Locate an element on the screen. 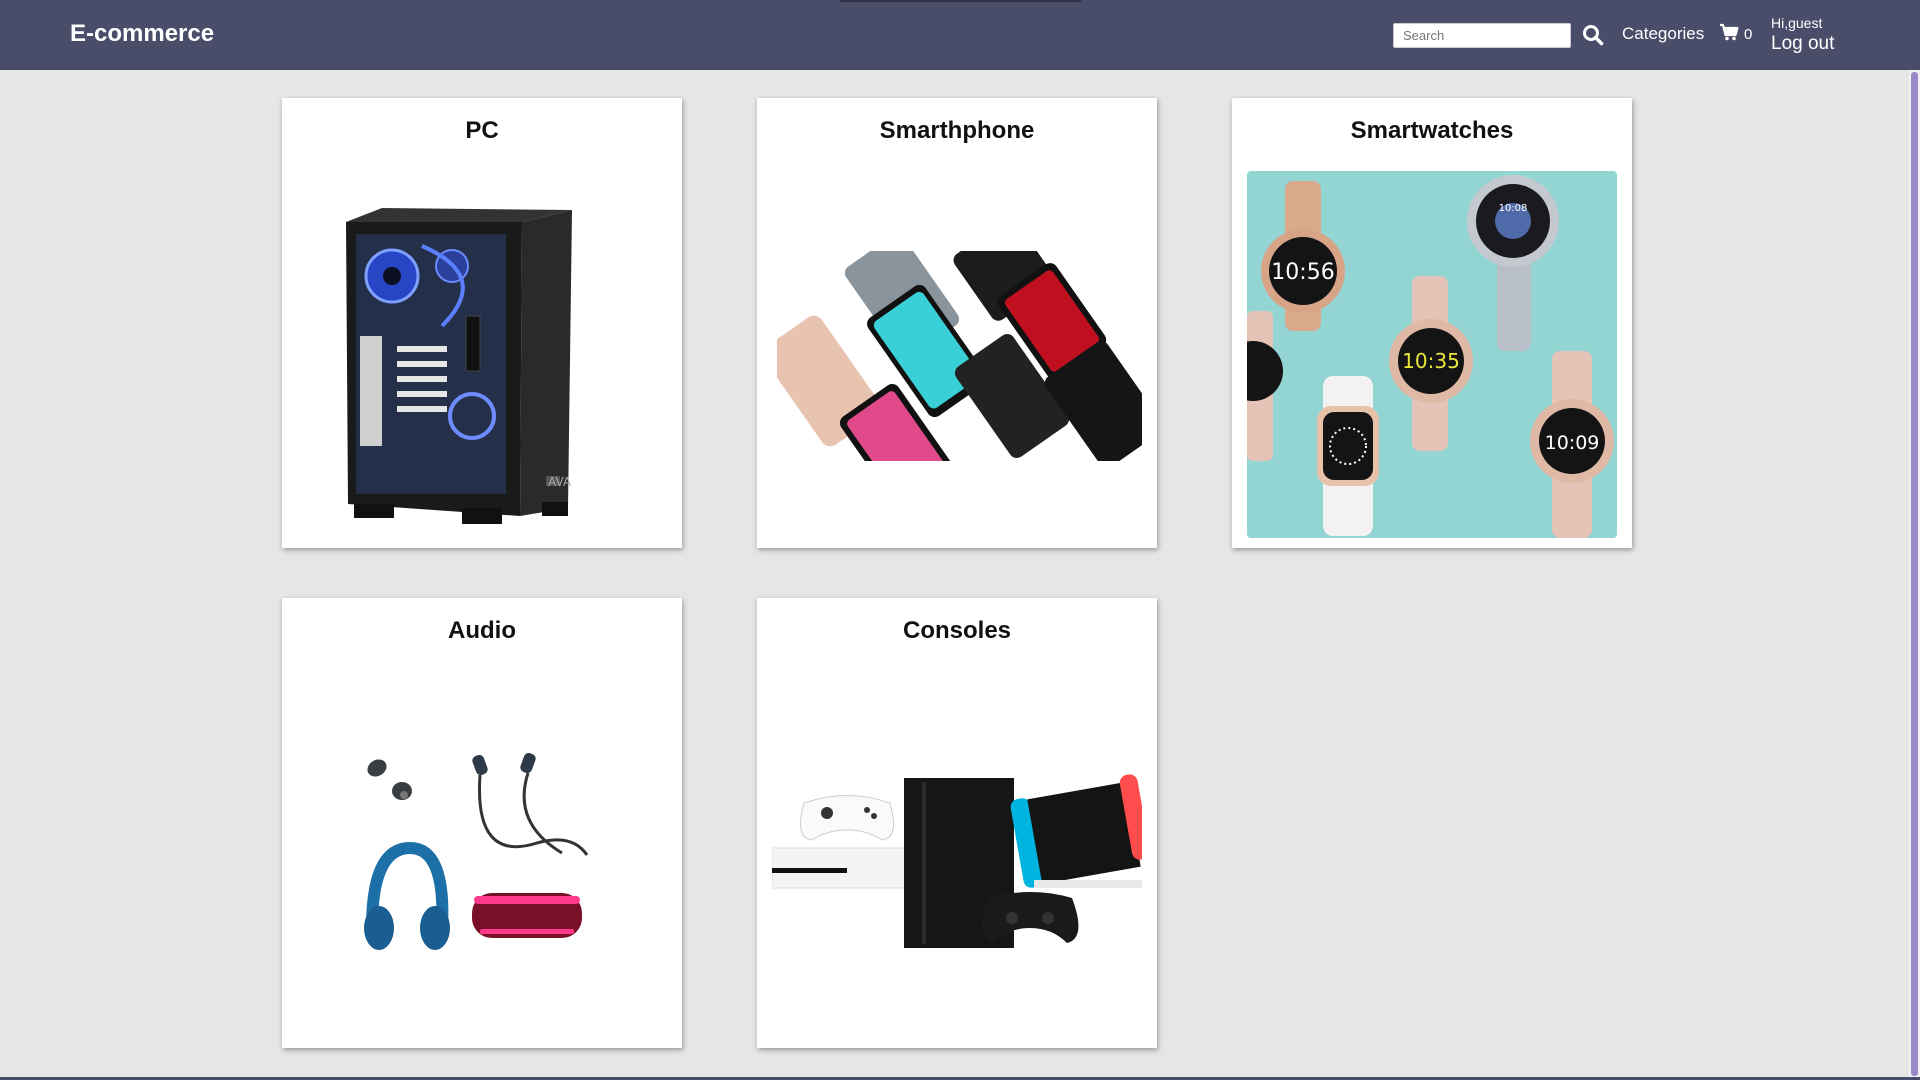 The height and width of the screenshot is (1080, 1920). category-card-smartphone: Smarthphone is located at coordinates (957, 323).